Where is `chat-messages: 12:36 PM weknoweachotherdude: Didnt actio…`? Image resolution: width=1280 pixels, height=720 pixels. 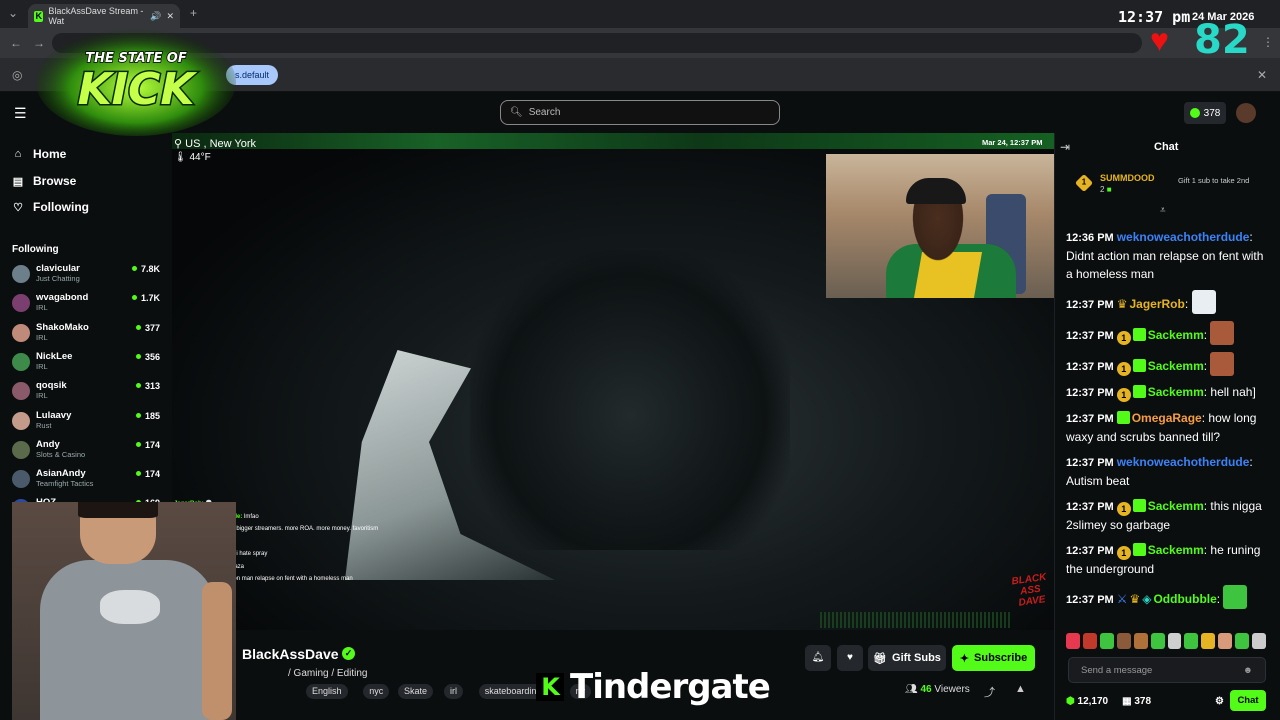
chat-messages: 12:36 PM weknoweachotherdude: Didnt actio… is located at coordinates (1166, 422).